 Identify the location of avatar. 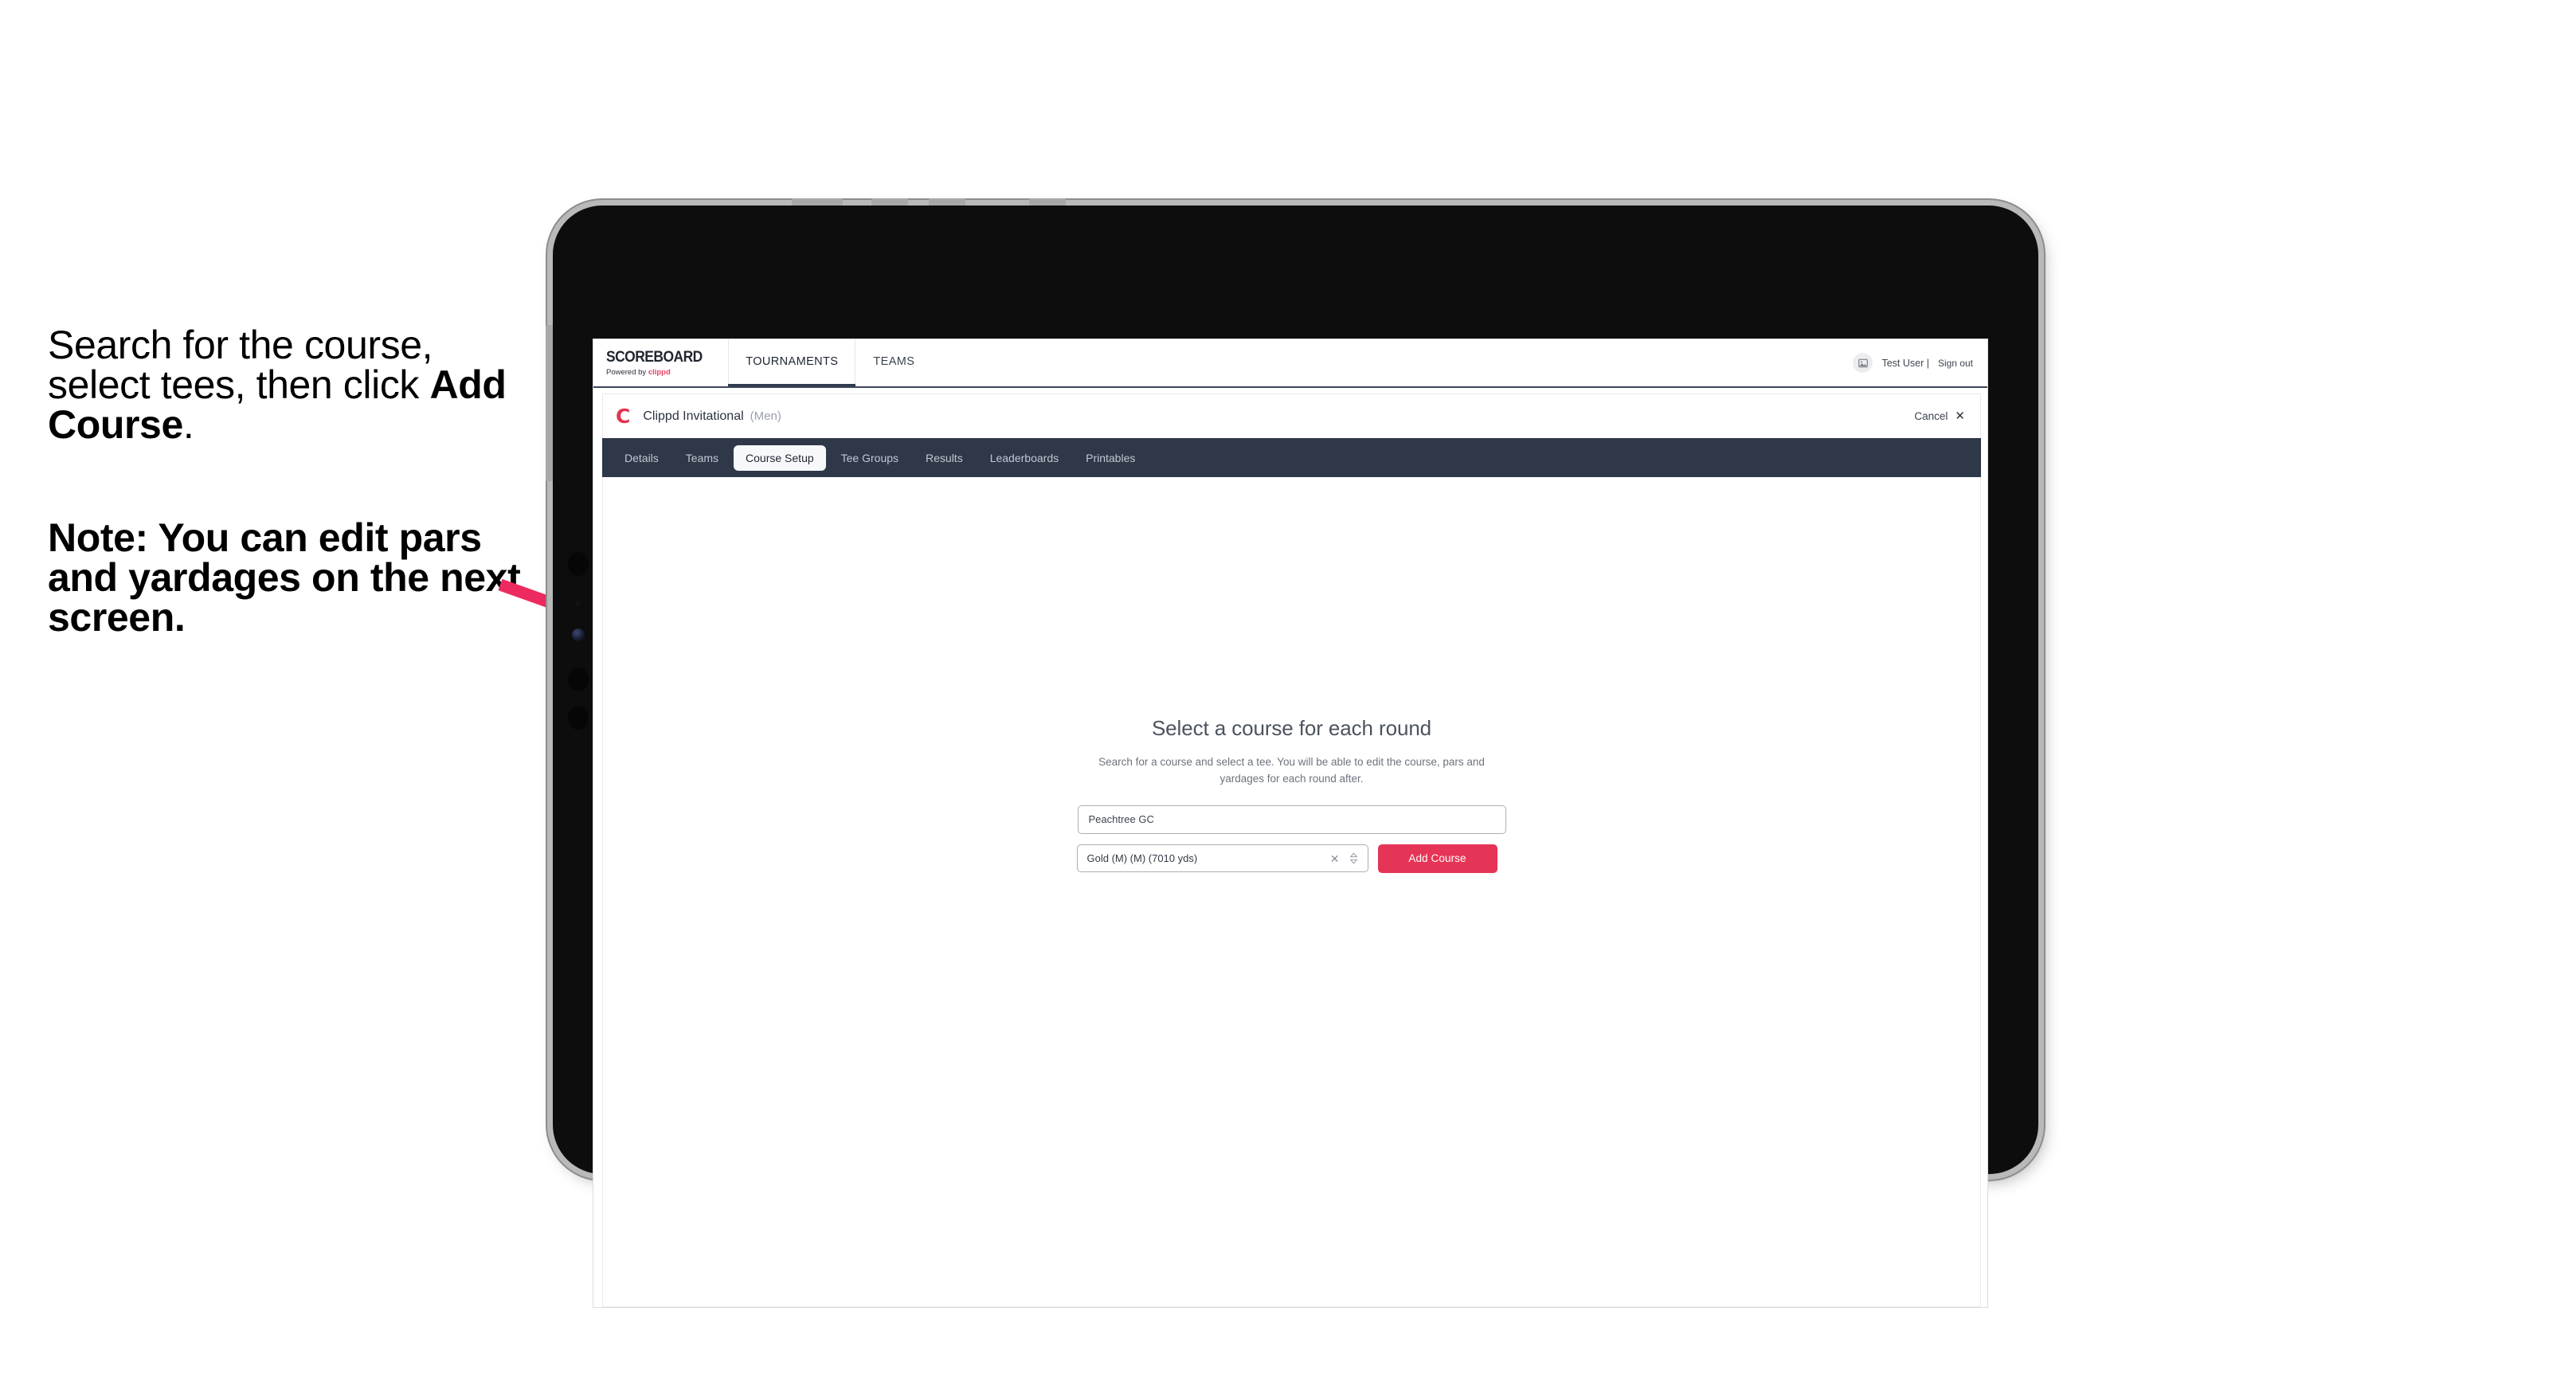
(1863, 363).